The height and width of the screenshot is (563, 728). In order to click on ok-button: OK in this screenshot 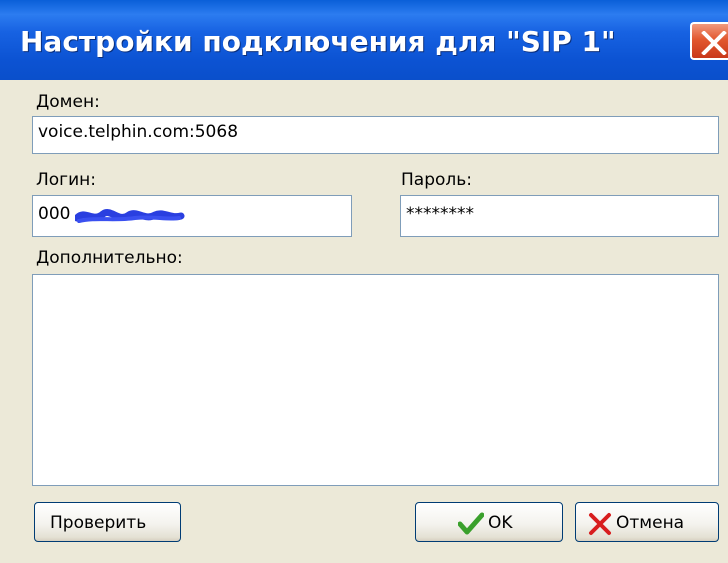, I will do `click(489, 522)`.